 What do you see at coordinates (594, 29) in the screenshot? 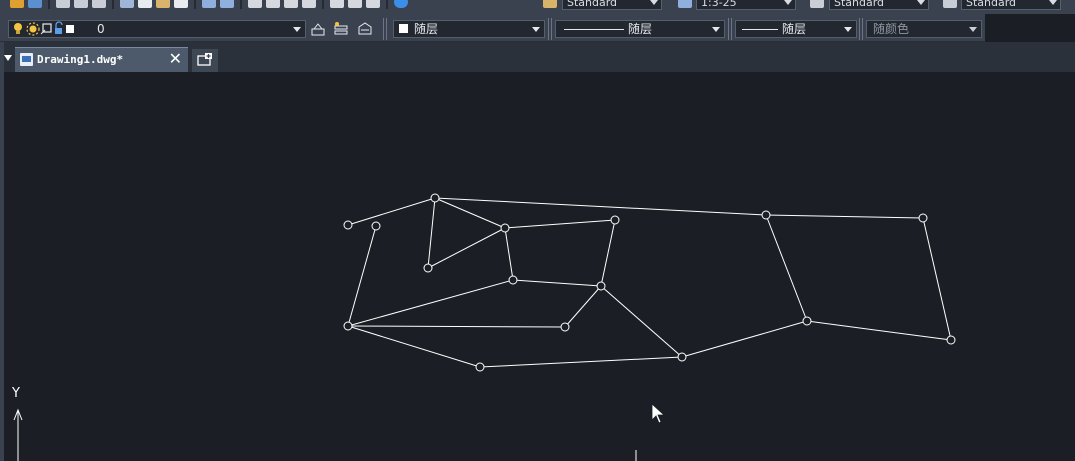
I see `linetype-sample` at bounding box center [594, 29].